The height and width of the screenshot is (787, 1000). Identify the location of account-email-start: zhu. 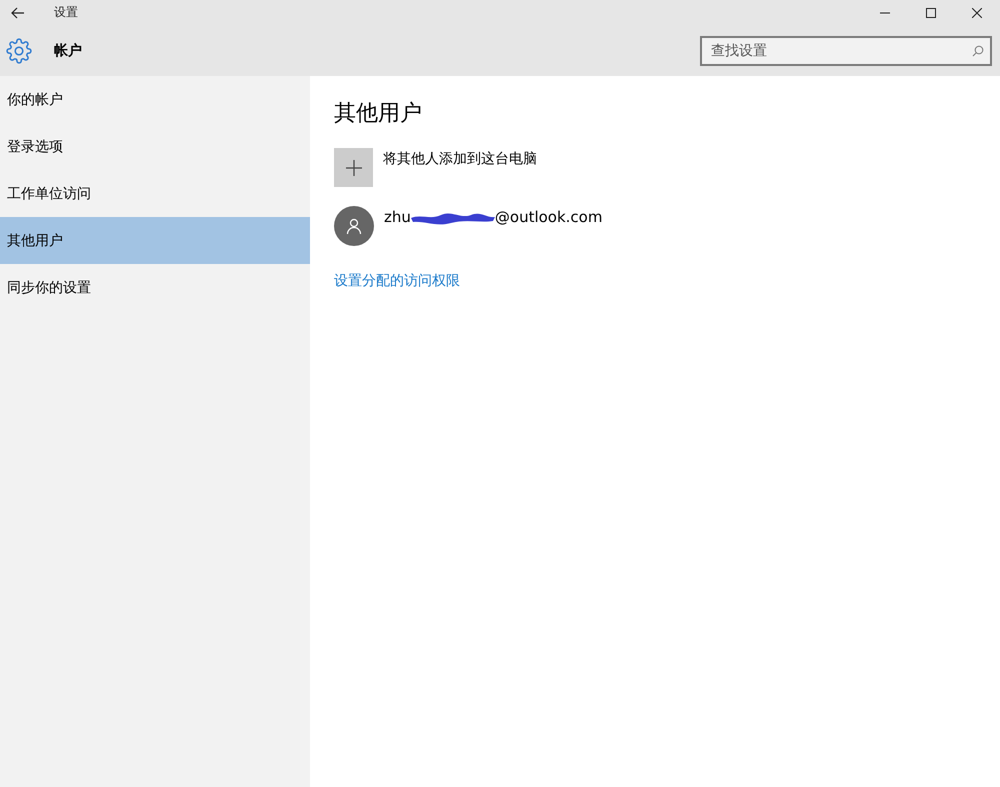
(397, 217).